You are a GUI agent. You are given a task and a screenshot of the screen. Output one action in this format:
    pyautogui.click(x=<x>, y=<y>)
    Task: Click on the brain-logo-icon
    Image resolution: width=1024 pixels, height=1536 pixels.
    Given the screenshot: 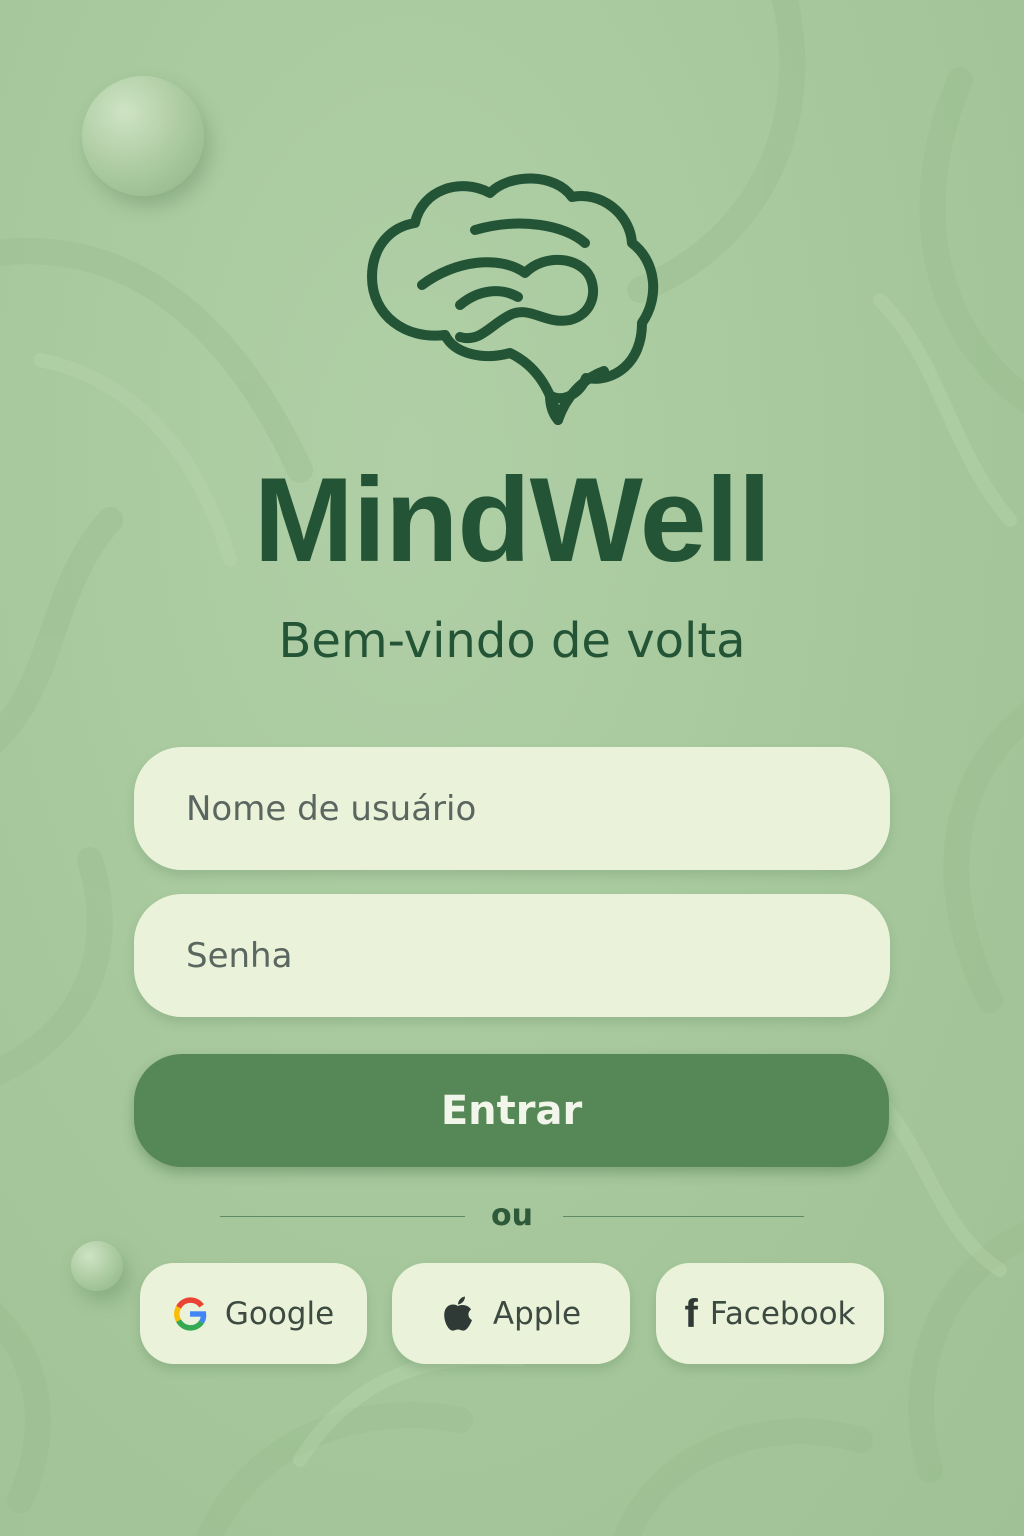 What is the action you would take?
    pyautogui.click(x=513, y=299)
    